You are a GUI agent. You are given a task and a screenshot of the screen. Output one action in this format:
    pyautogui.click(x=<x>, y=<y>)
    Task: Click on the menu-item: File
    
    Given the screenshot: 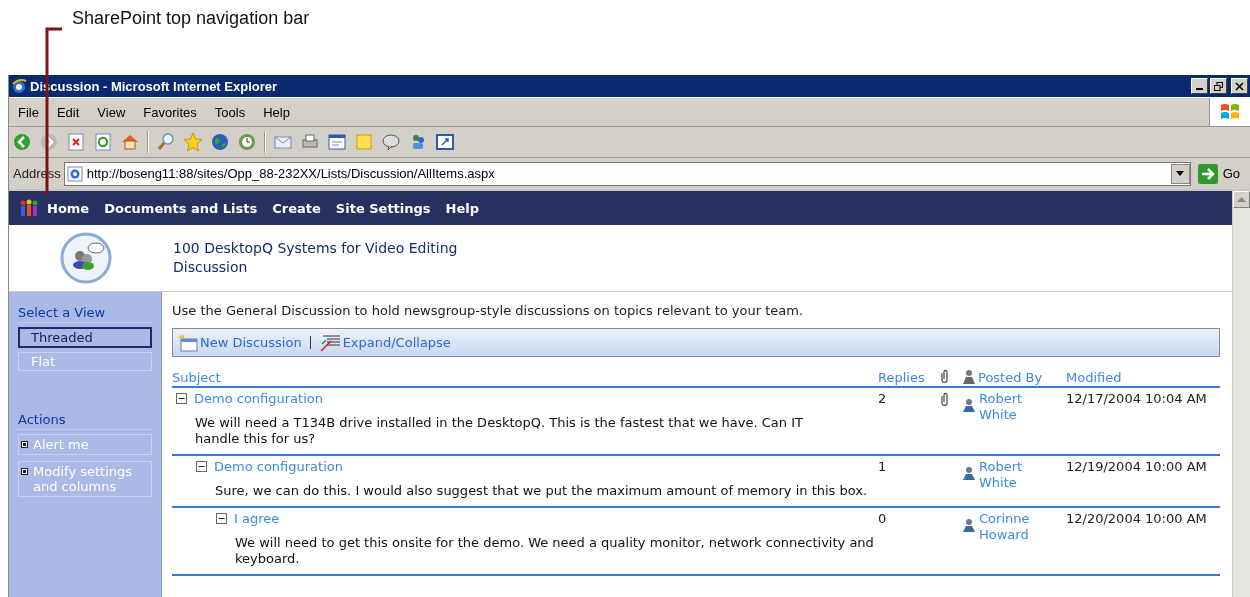 What is the action you would take?
    pyautogui.click(x=28, y=112)
    